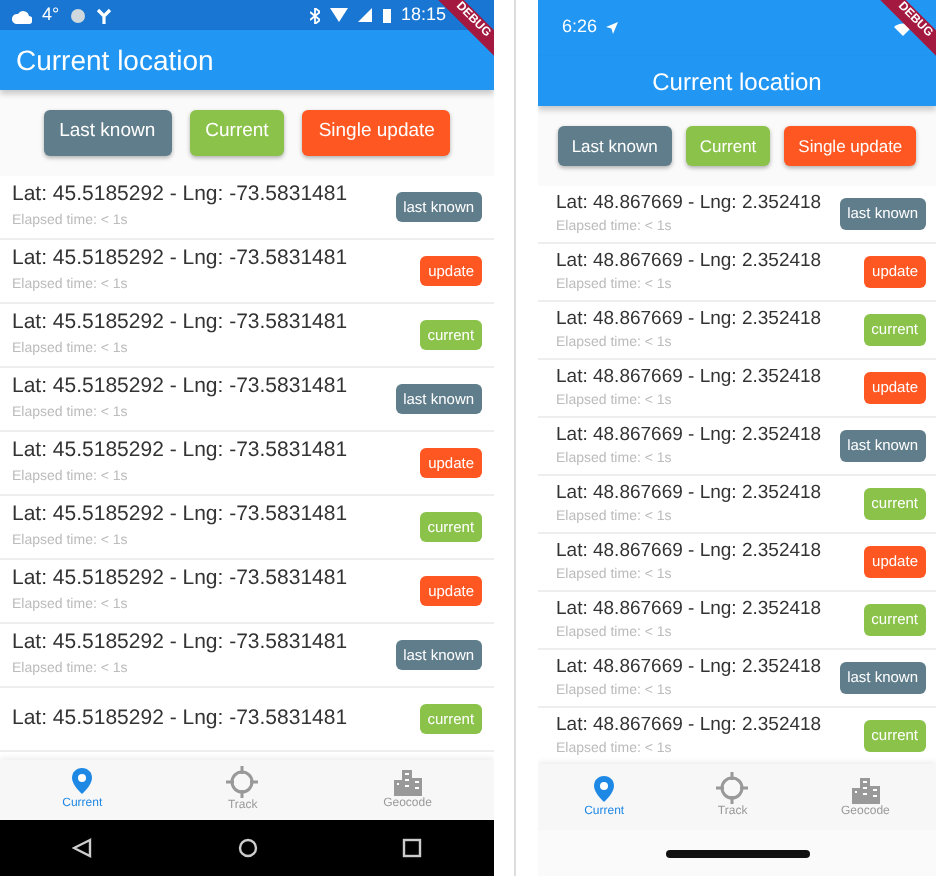  I want to click on battery-icon, so click(386, 15).